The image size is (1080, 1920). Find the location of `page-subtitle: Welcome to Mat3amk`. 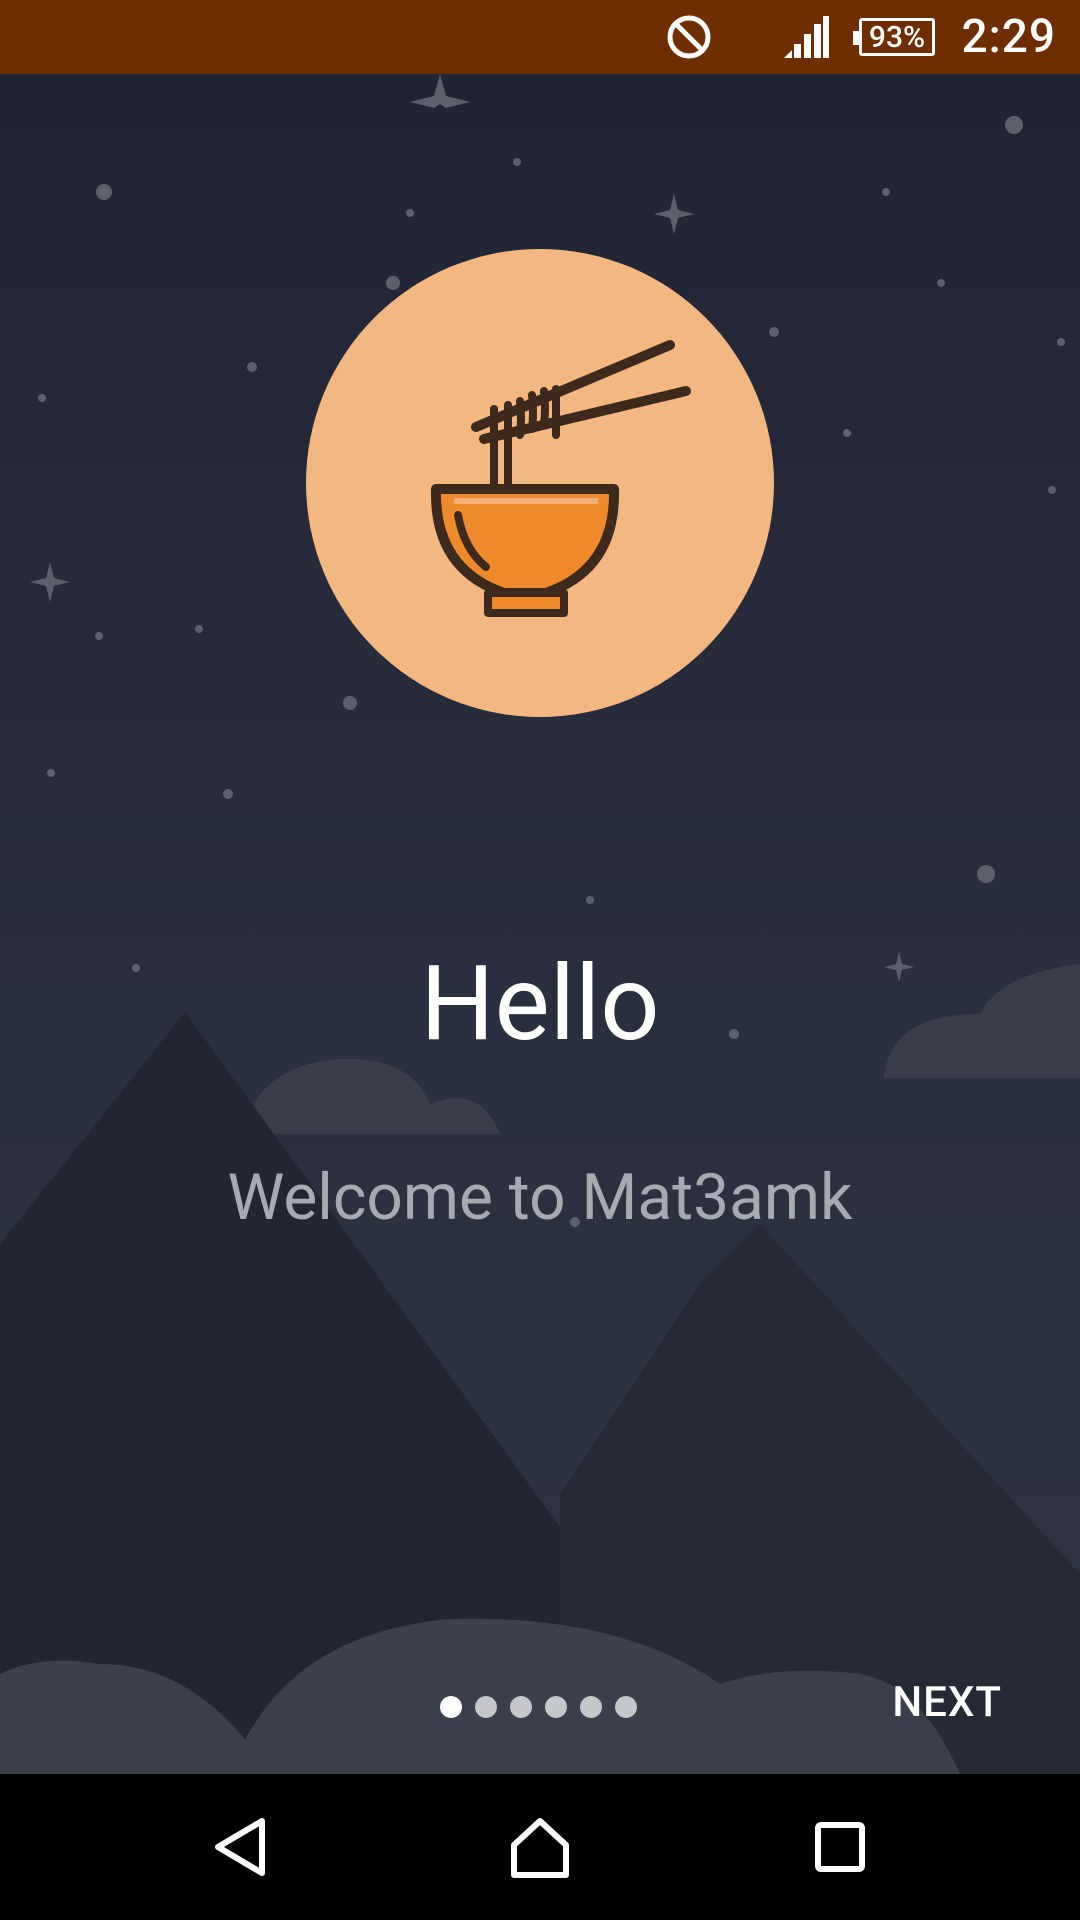

page-subtitle: Welcome to Mat3amk is located at coordinates (540, 1197).